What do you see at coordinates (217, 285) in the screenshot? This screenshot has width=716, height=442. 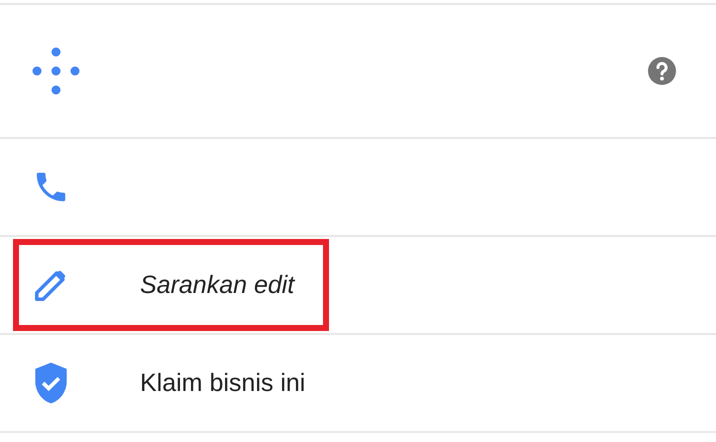 I see `row-label: Sarankan edit` at bounding box center [217, 285].